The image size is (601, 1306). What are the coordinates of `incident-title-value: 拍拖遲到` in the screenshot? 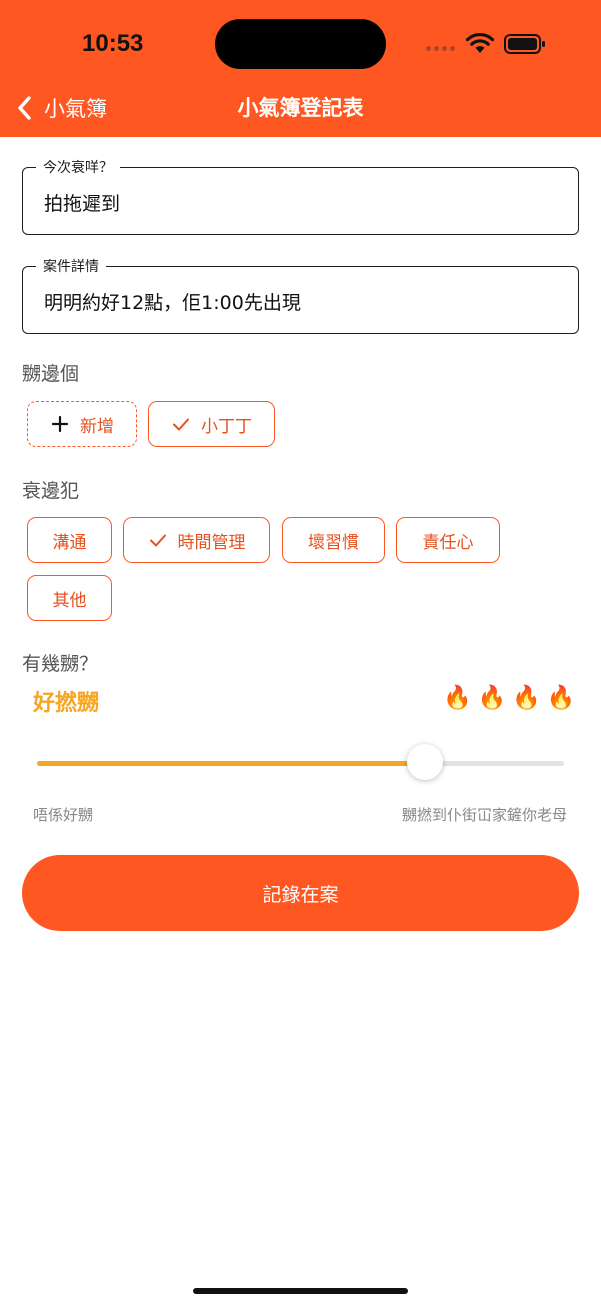 It's located at (82, 202).